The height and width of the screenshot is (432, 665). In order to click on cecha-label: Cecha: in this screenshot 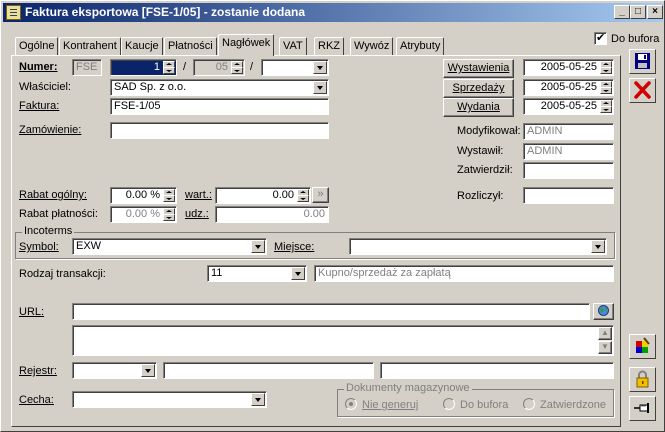, I will do `click(36, 400)`.